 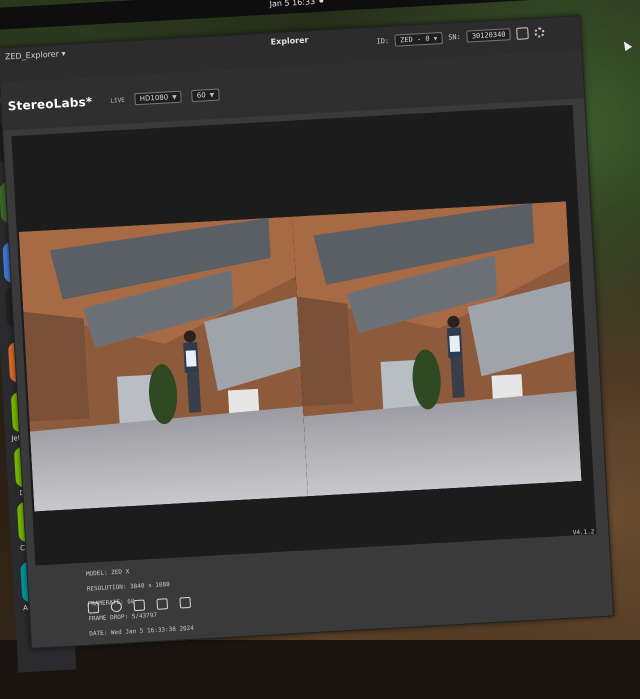 What do you see at coordinates (185, 602) in the screenshot?
I see `camera-snapshot-icon` at bounding box center [185, 602].